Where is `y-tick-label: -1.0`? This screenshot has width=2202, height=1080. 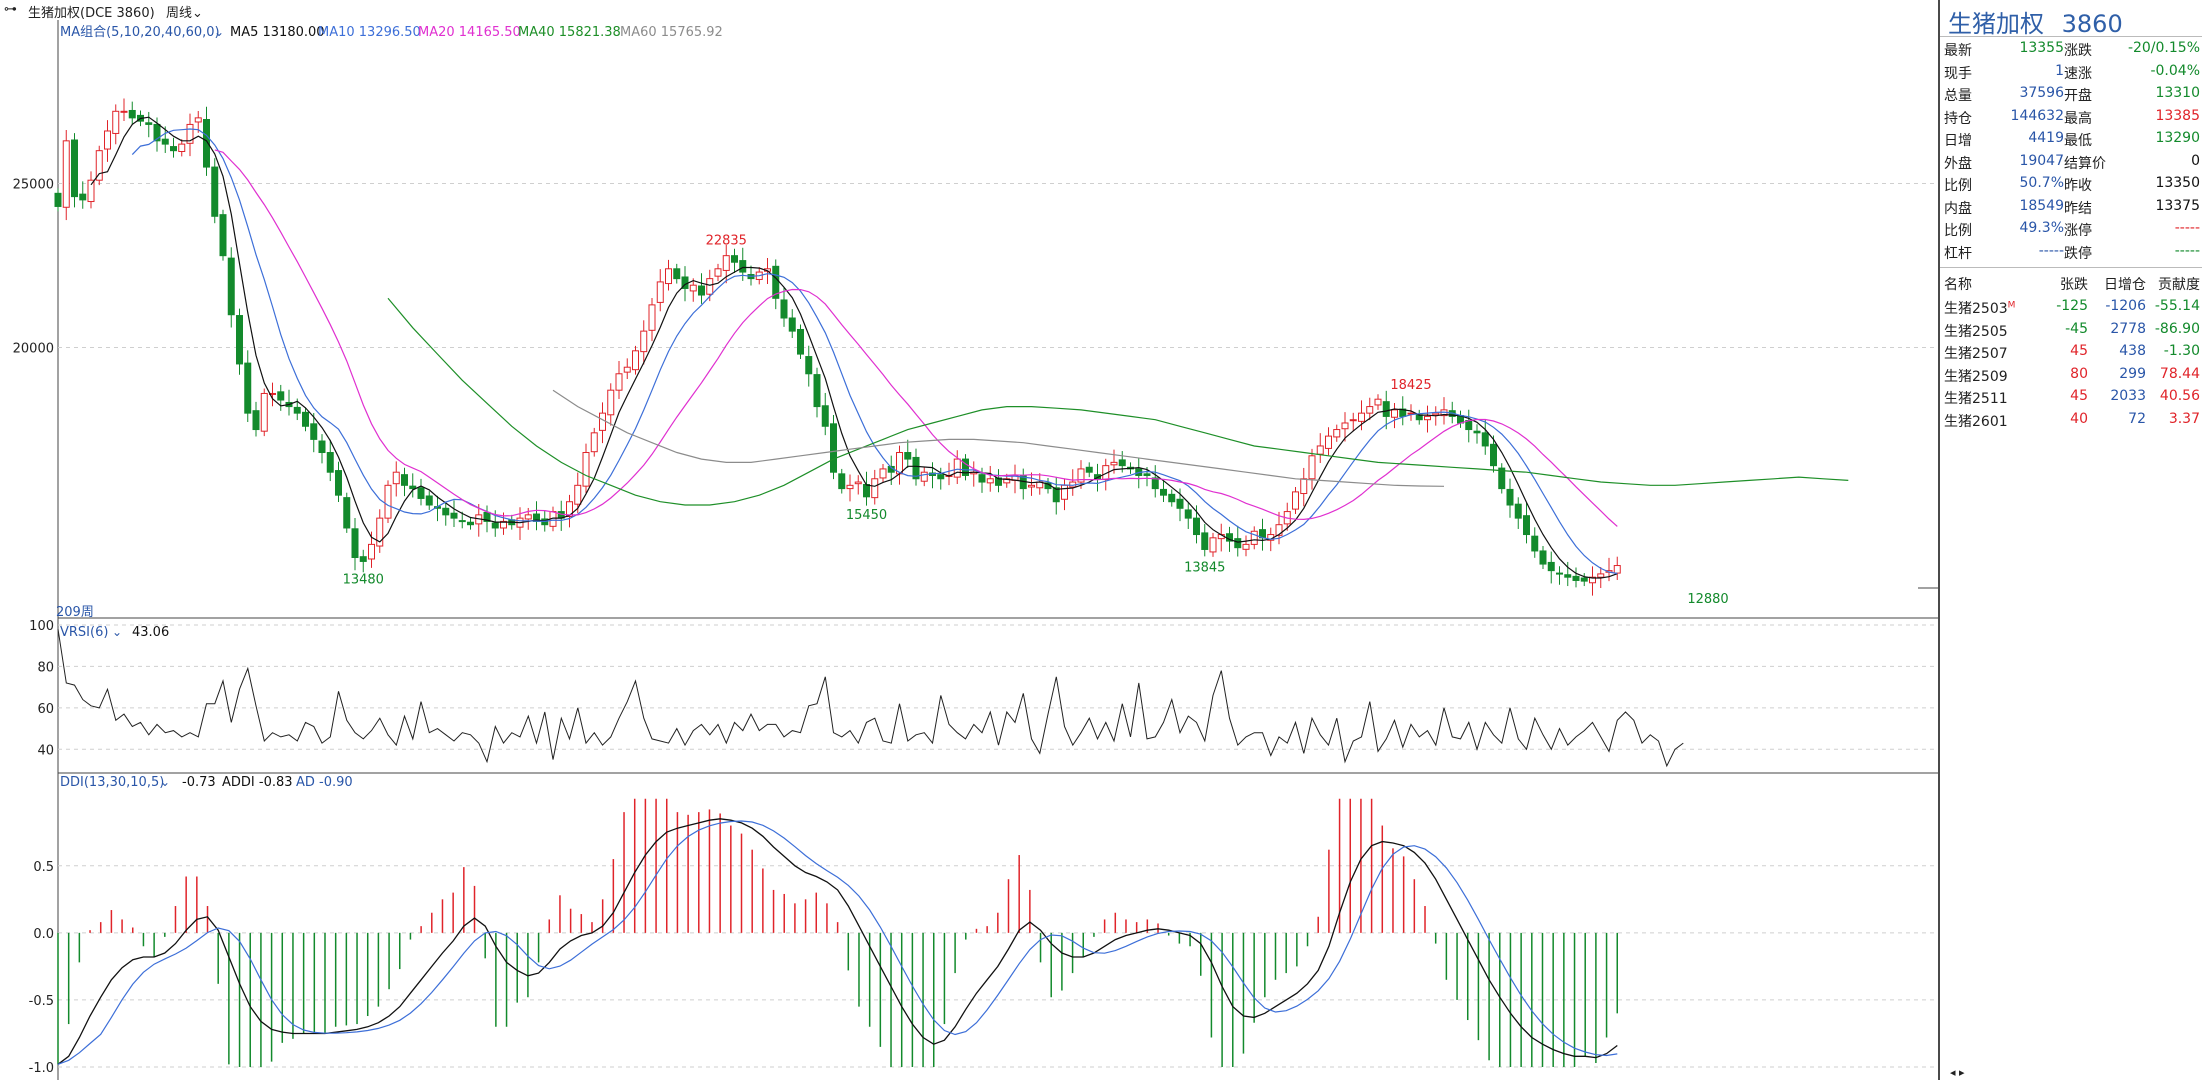
y-tick-label: -1.0 is located at coordinates (41, 1068).